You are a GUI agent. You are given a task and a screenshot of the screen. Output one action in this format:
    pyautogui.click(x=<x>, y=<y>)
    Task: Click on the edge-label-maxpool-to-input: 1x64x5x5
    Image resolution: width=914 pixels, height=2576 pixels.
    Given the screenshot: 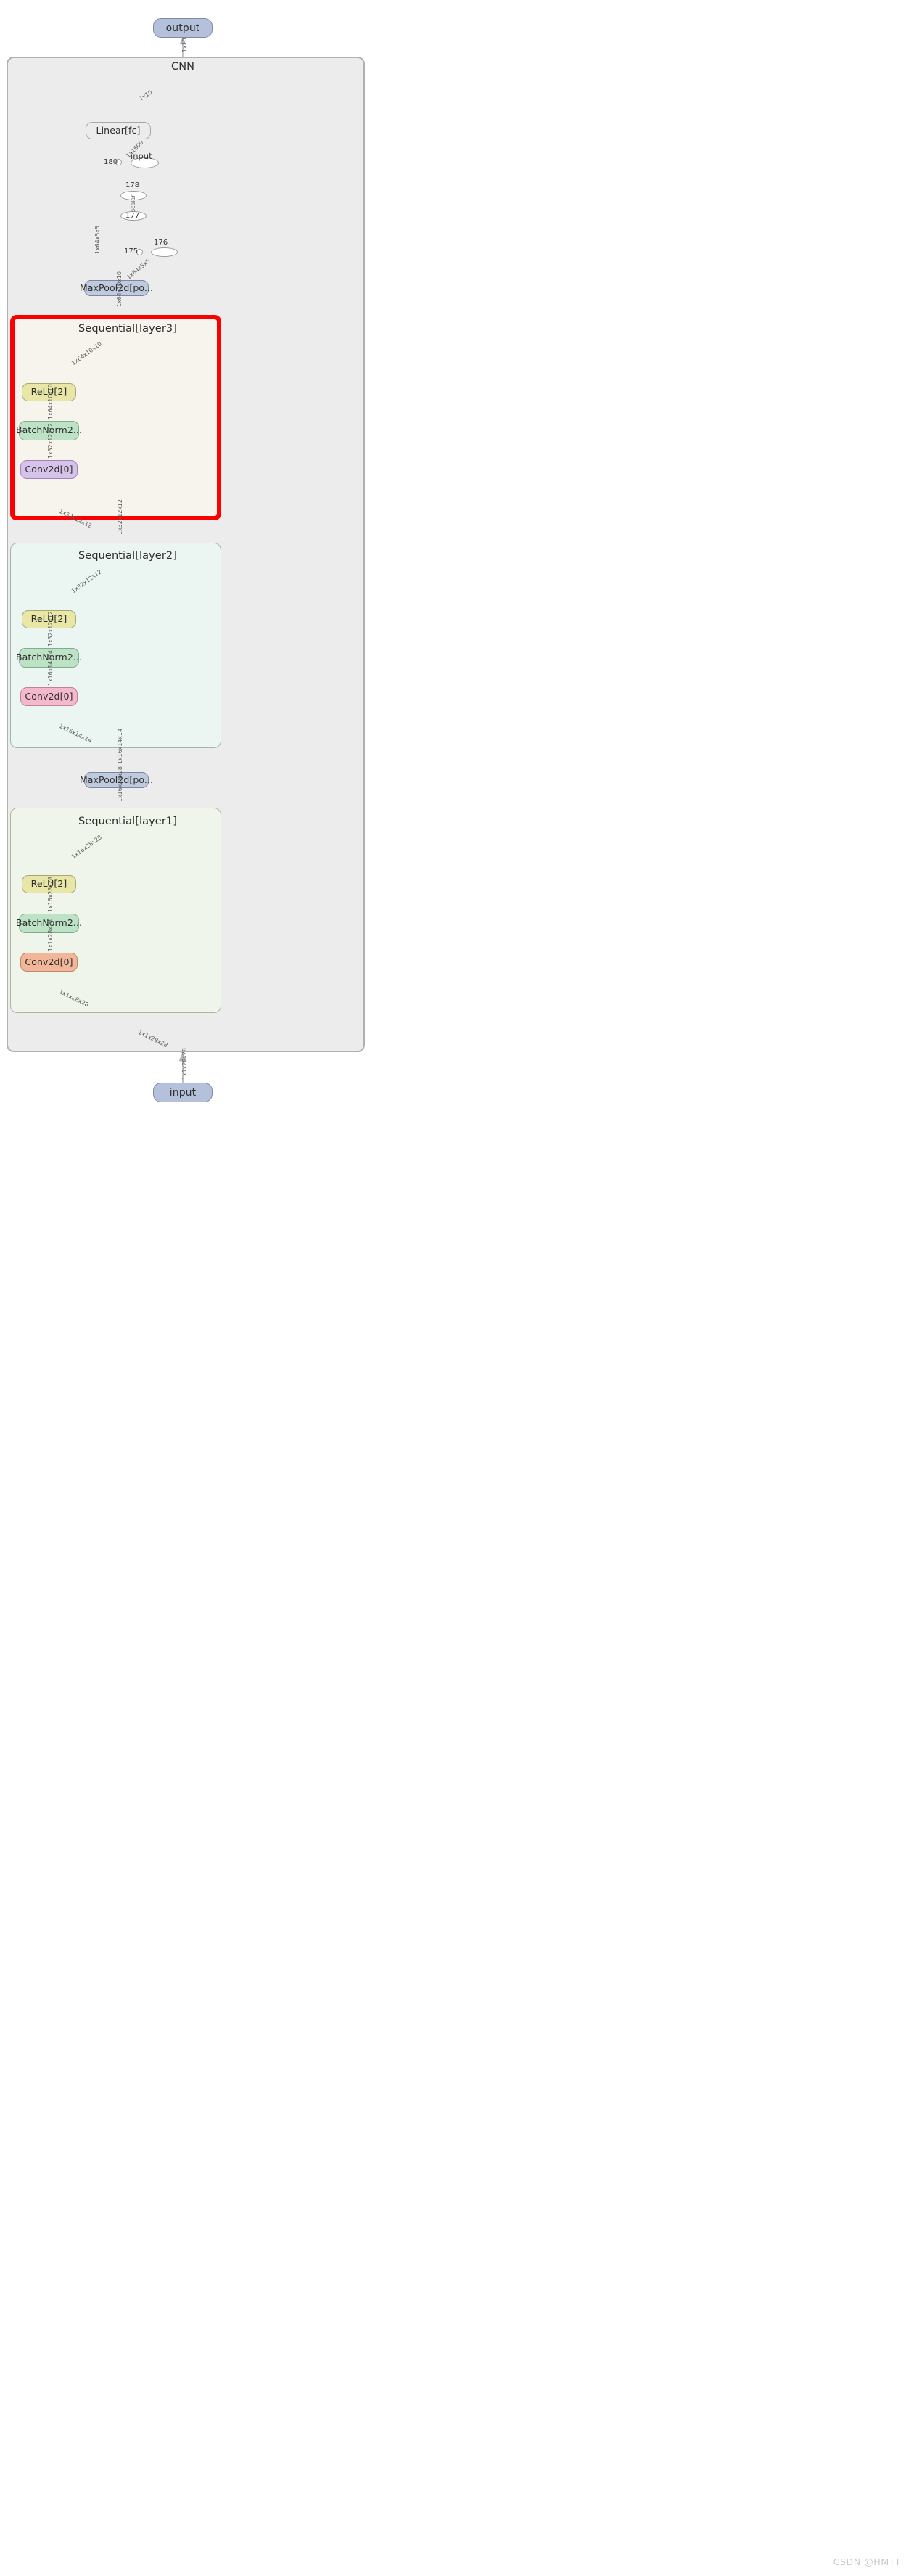 What is the action you would take?
    pyautogui.click(x=97, y=240)
    